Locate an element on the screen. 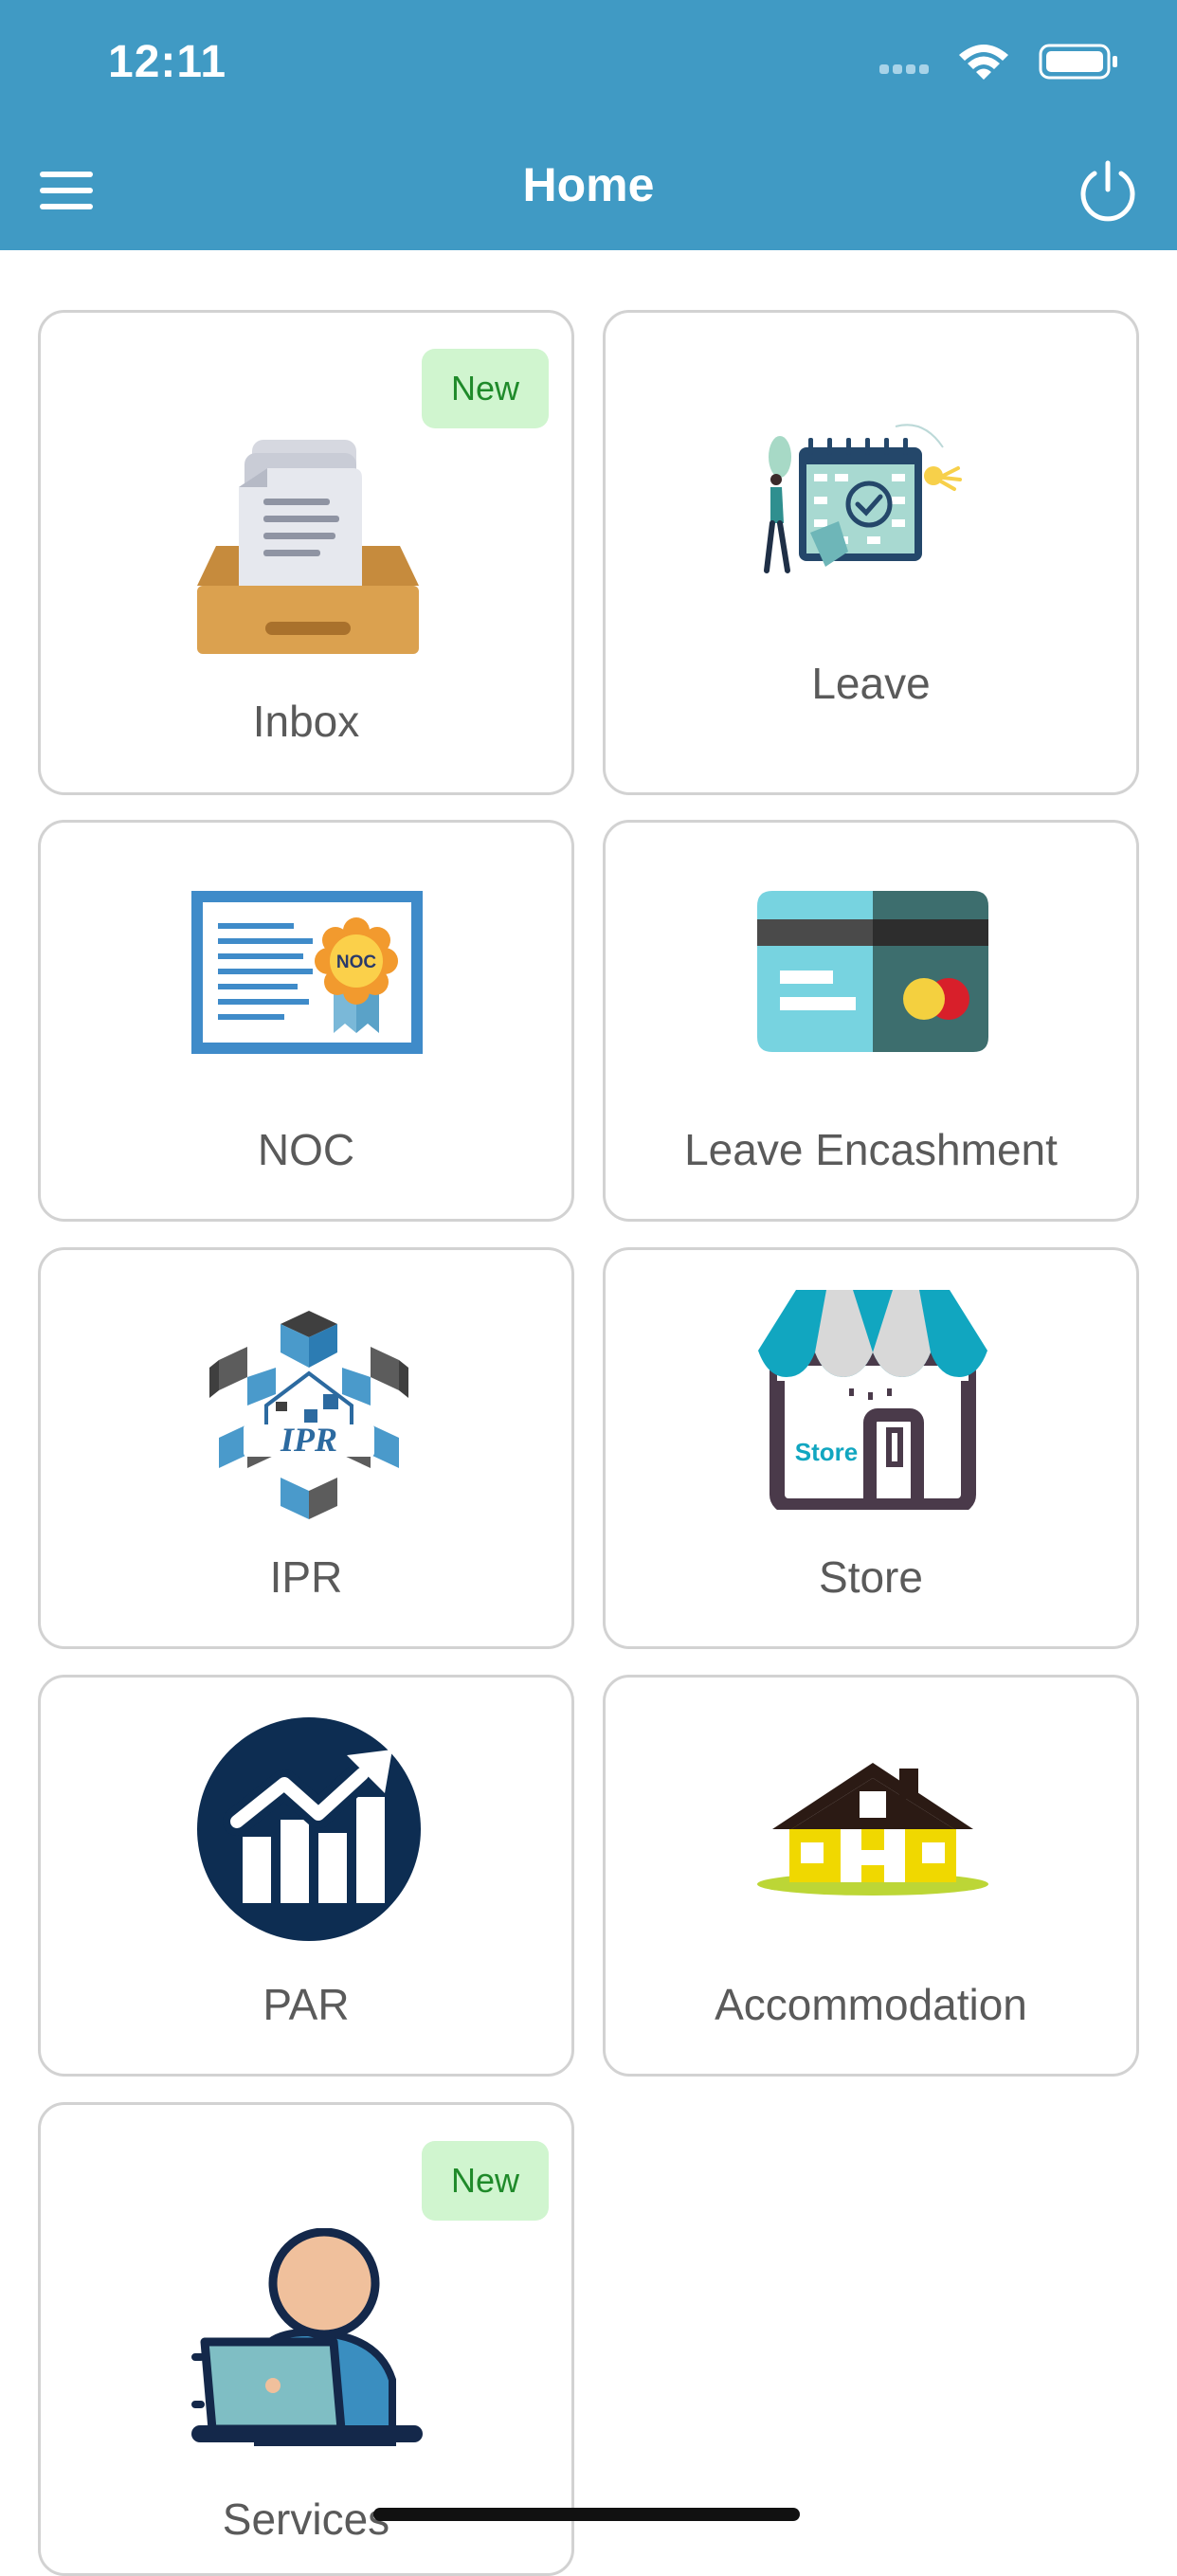 This screenshot has width=1177, height=2576. store-front-icon: Store is located at coordinates (872, 1400).